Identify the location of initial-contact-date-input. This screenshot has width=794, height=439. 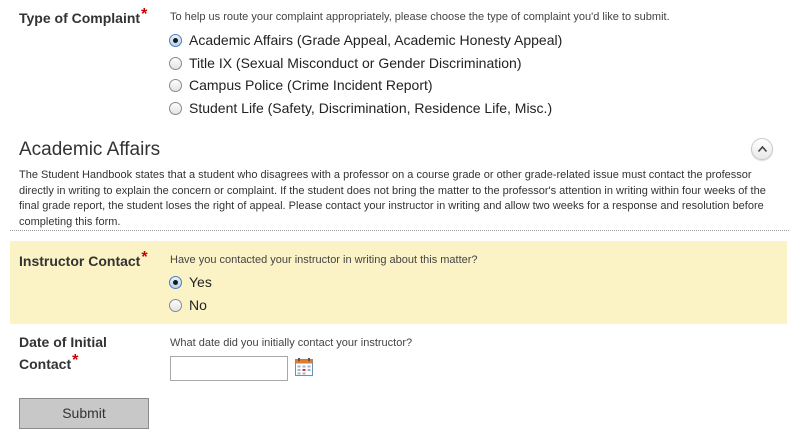
(229, 368).